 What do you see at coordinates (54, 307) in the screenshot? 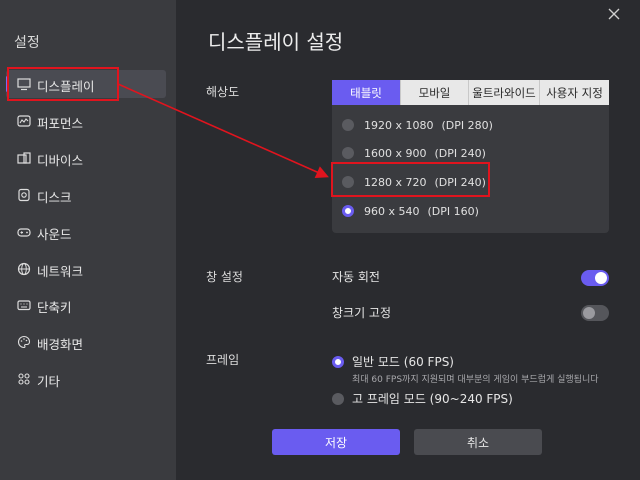
I see `sidebar-item-label: 단축키` at bounding box center [54, 307].